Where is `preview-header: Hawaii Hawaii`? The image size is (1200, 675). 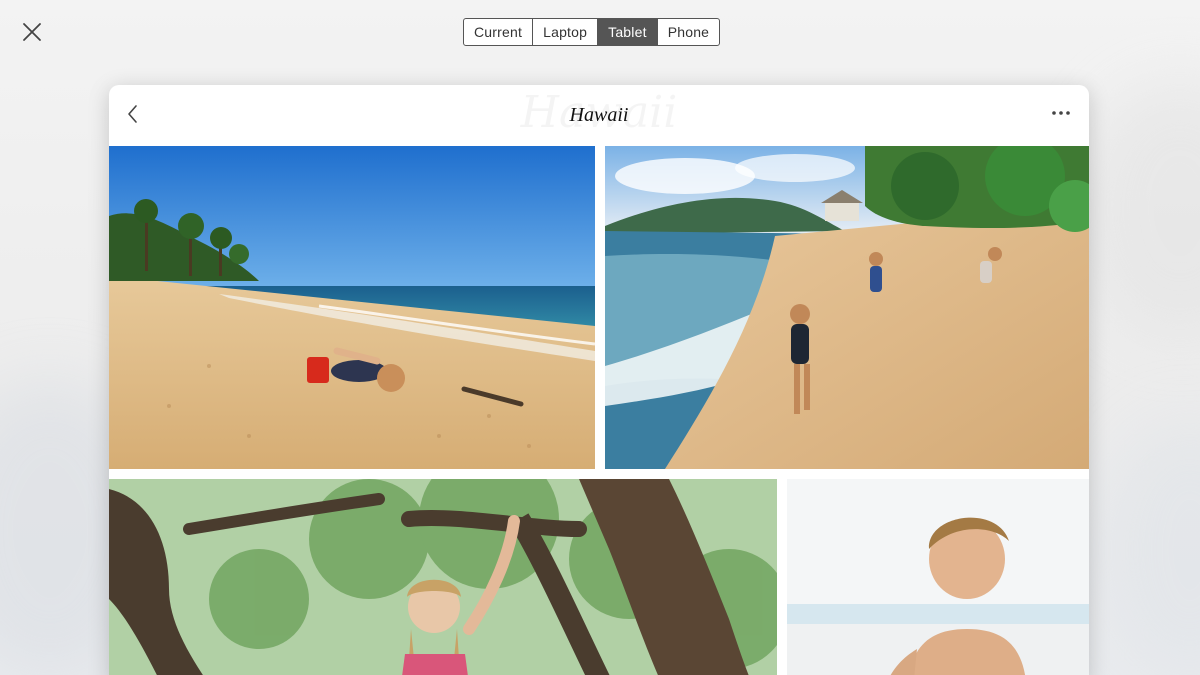
preview-header: Hawaii Hawaii is located at coordinates (599, 115).